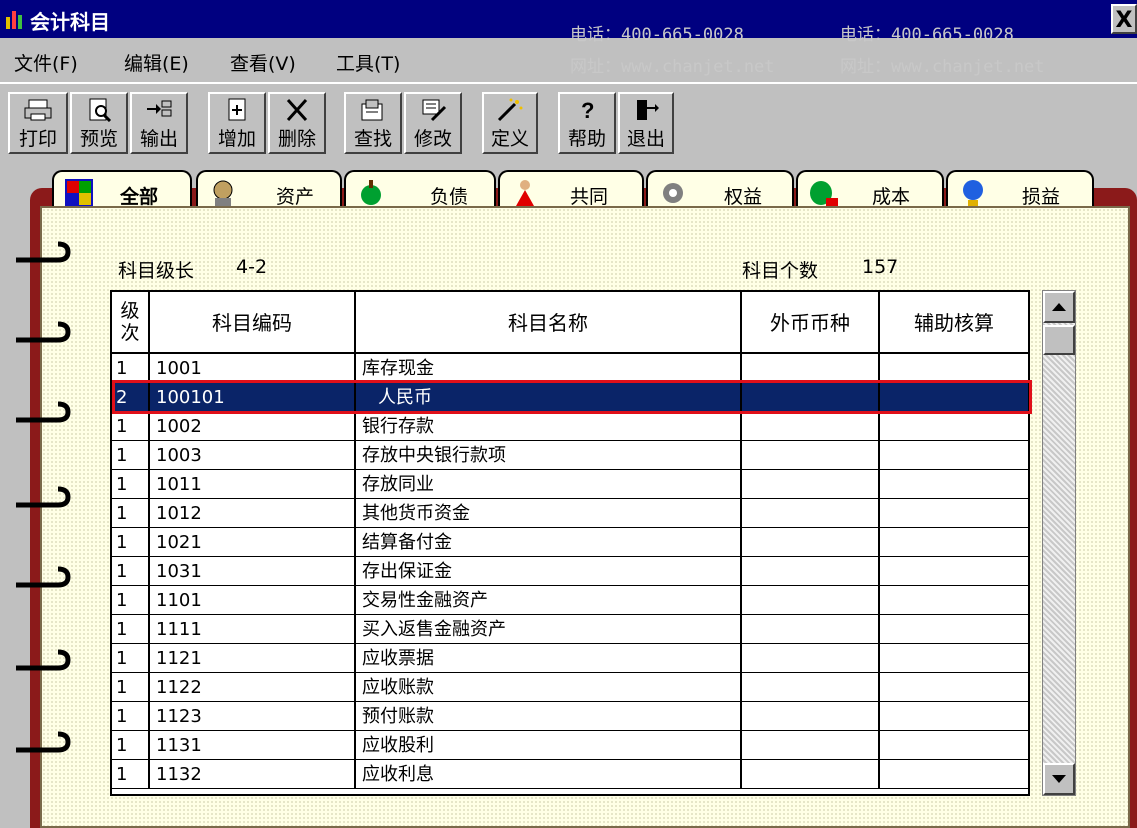 The width and height of the screenshot is (1137, 828). Describe the element at coordinates (549, 323) in the screenshot. I see `header-name: 科目名称` at that location.